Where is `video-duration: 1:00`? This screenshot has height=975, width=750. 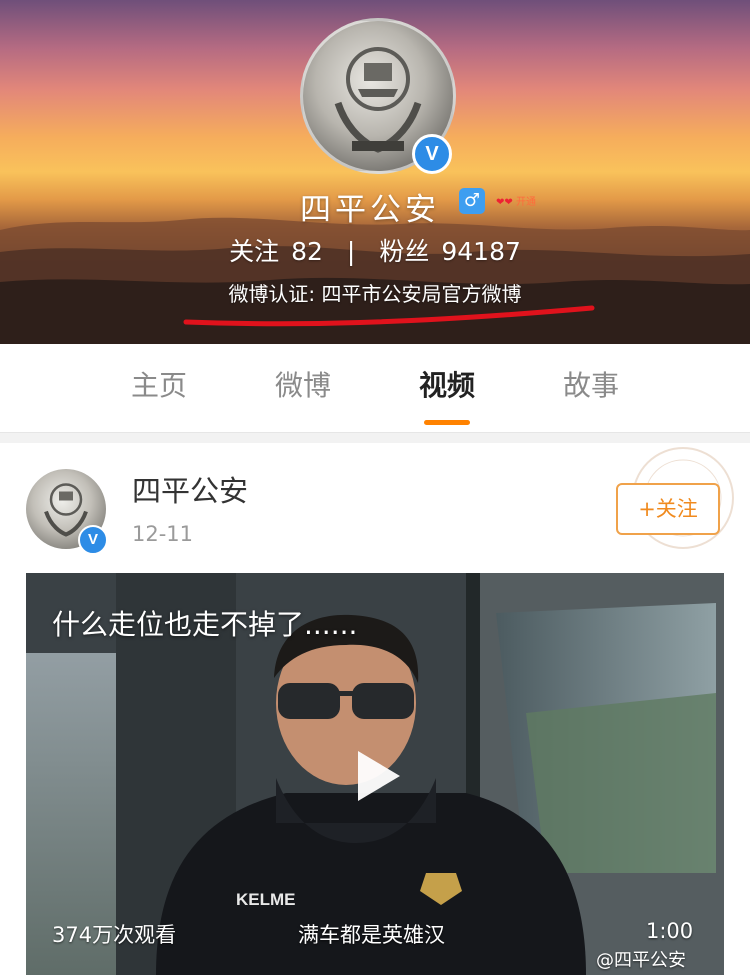 video-duration: 1:00 is located at coordinates (670, 931).